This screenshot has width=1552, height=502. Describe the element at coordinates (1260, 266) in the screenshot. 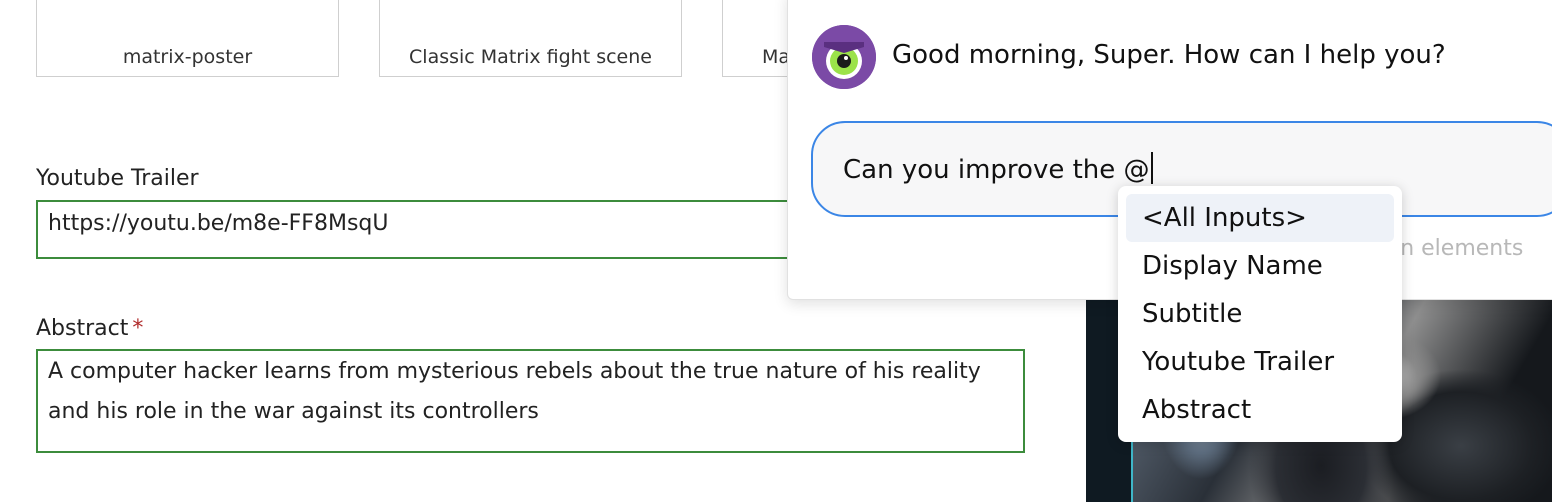

I see `mention-option-display-name: Display Name` at that location.